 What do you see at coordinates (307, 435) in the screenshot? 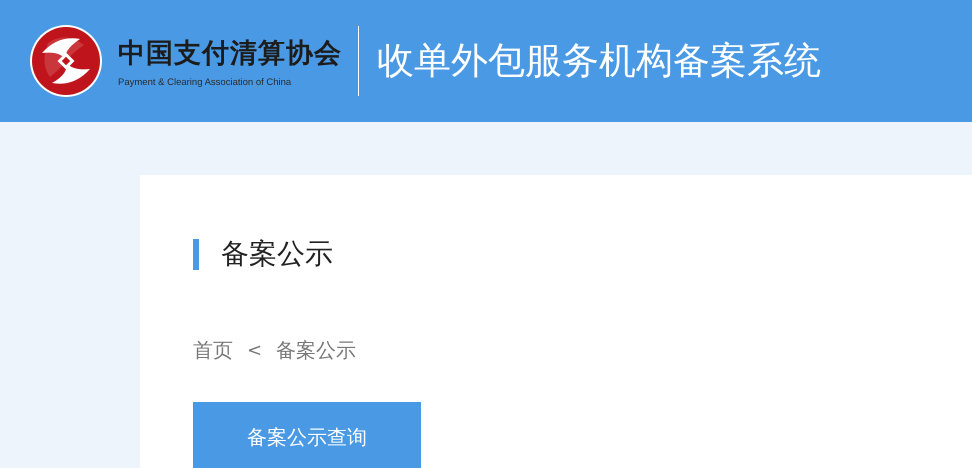
I see `tab: 备案公示查询` at bounding box center [307, 435].